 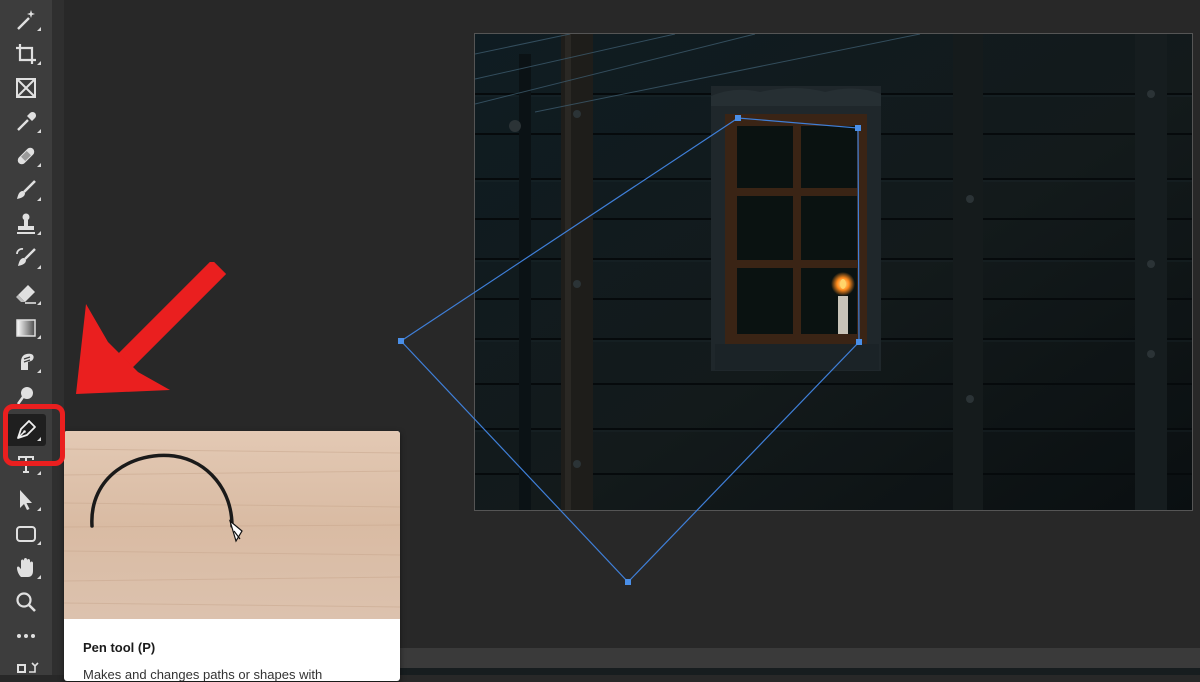 I want to click on clone-stamp-tool, so click(x=26, y=224).